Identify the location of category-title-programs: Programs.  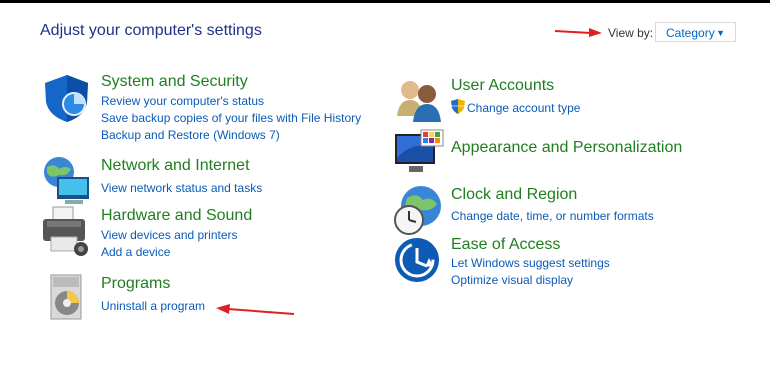
(135, 284).